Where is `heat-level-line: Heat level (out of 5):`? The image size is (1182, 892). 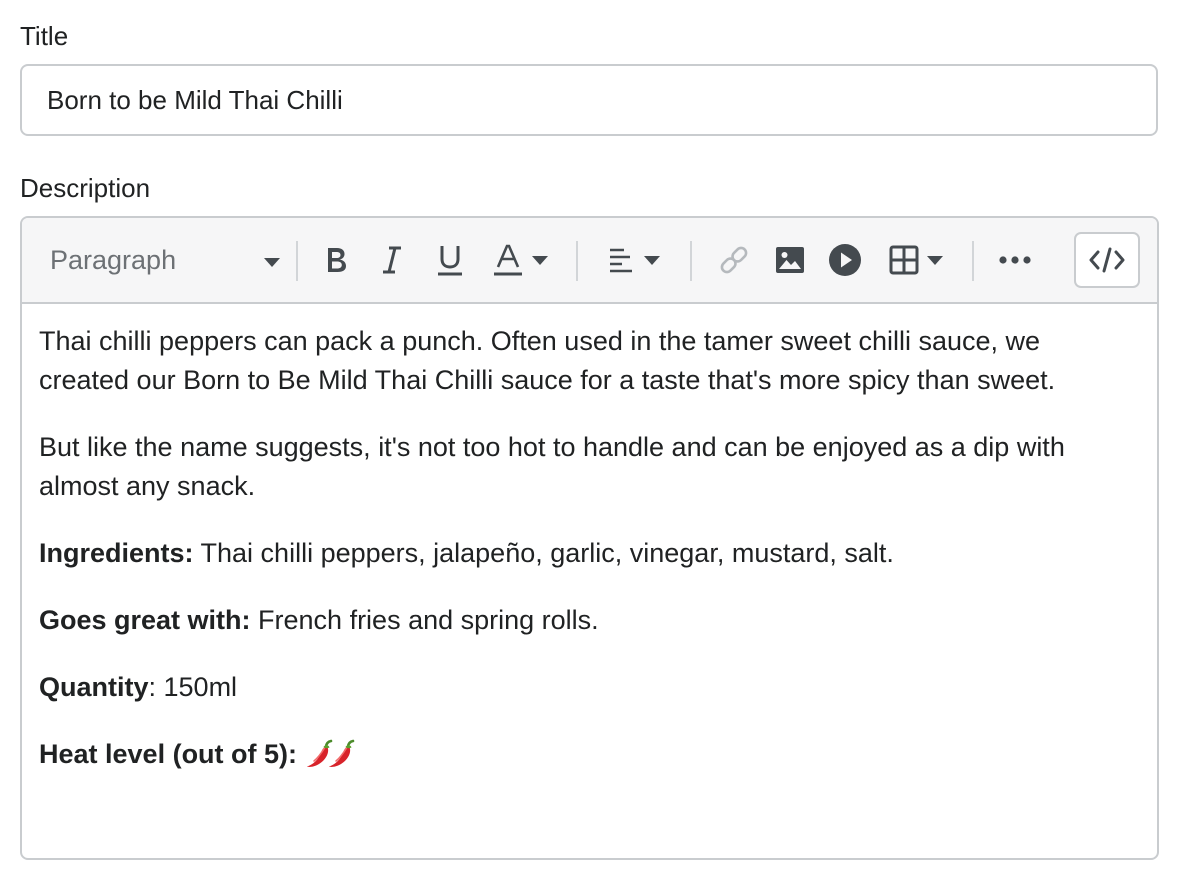
heat-level-line: Heat level (out of 5): is located at coordinates (584, 754).